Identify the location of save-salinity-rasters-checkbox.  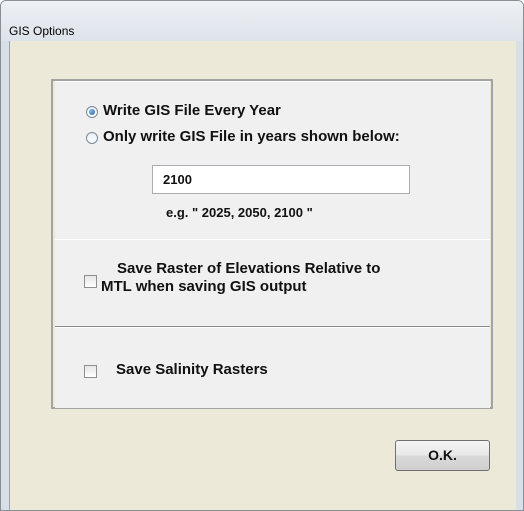
(90, 371).